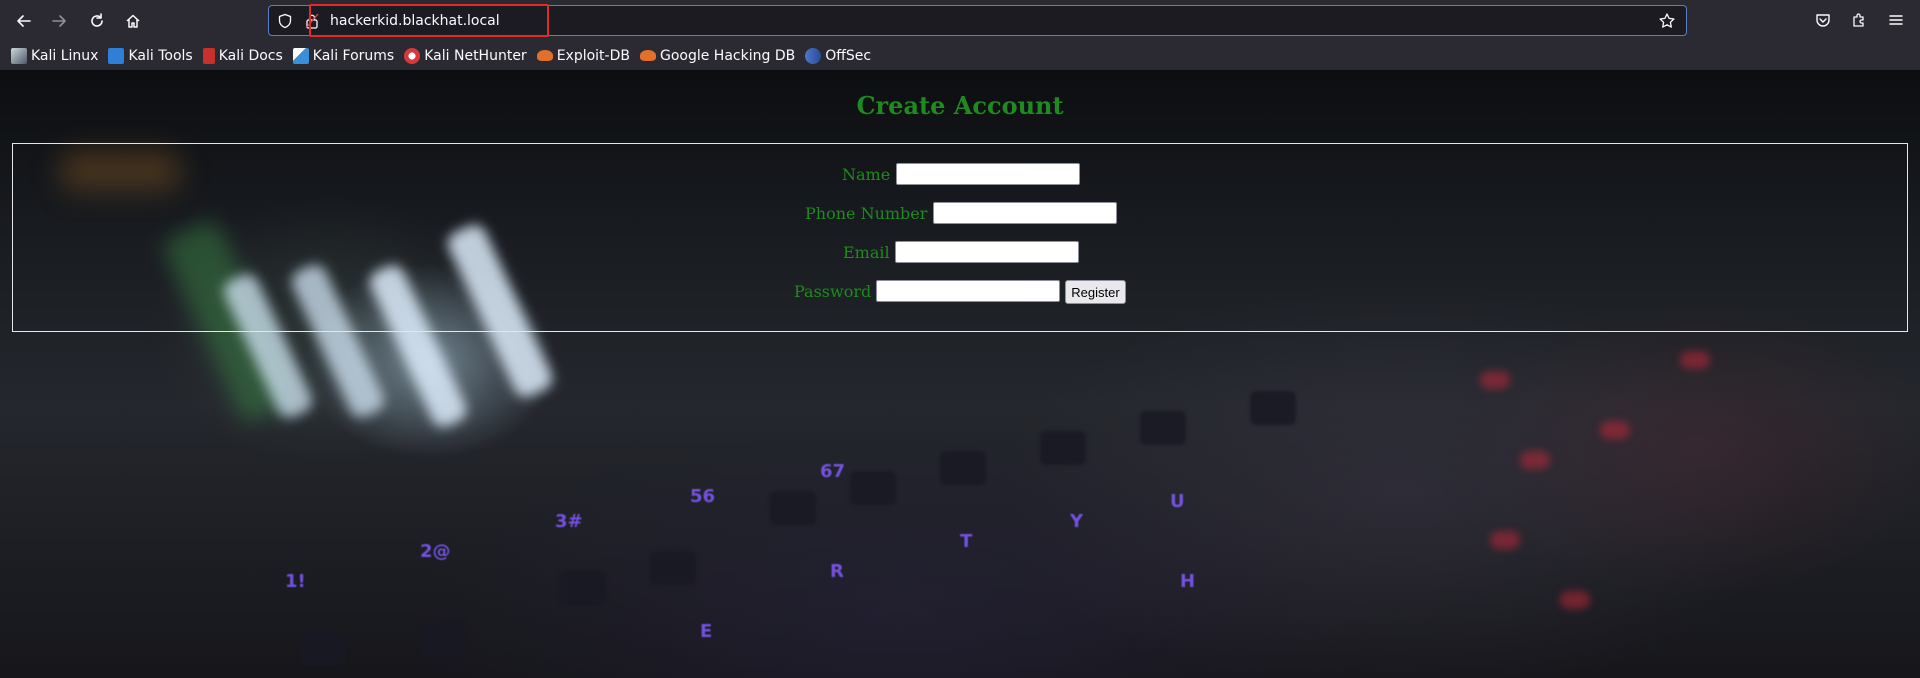 This screenshot has width=1920, height=678. What do you see at coordinates (960, 105) in the screenshot?
I see `page-title: Create Account` at bounding box center [960, 105].